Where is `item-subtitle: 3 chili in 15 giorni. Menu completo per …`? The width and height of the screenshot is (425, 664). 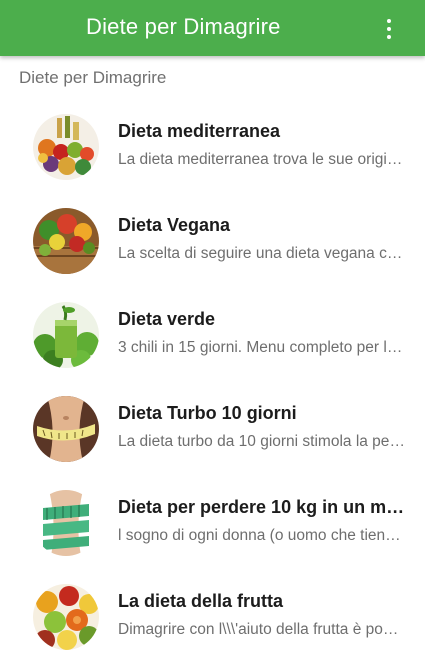 item-subtitle: 3 chili in 15 giorni. Menu completo per … is located at coordinates (262, 347).